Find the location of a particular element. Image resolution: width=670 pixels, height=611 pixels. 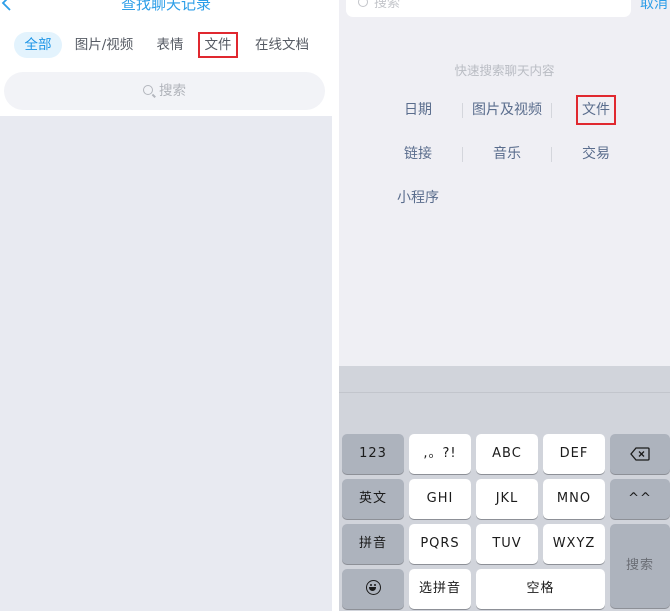

key-pinyin: 拼音 is located at coordinates (373, 544).